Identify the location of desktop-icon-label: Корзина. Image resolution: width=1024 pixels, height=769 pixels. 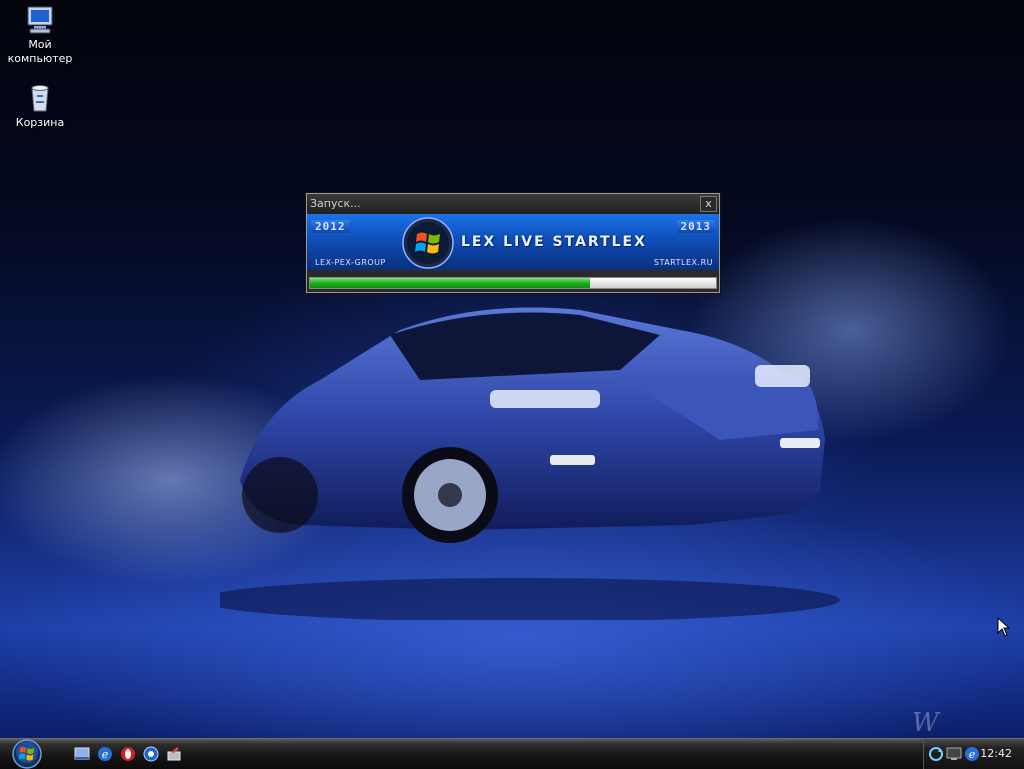
(40, 122).